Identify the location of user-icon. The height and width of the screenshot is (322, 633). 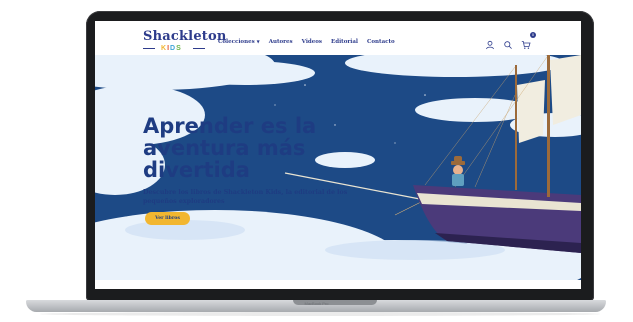
(490, 42).